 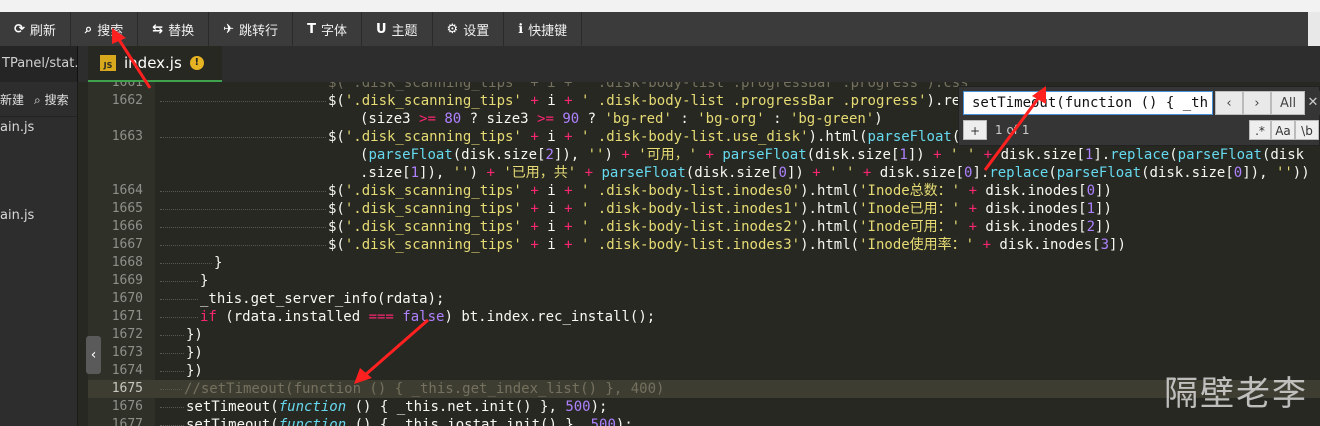 What do you see at coordinates (132, 58) in the screenshot?
I see `annotation-arrow-search` at bounding box center [132, 58].